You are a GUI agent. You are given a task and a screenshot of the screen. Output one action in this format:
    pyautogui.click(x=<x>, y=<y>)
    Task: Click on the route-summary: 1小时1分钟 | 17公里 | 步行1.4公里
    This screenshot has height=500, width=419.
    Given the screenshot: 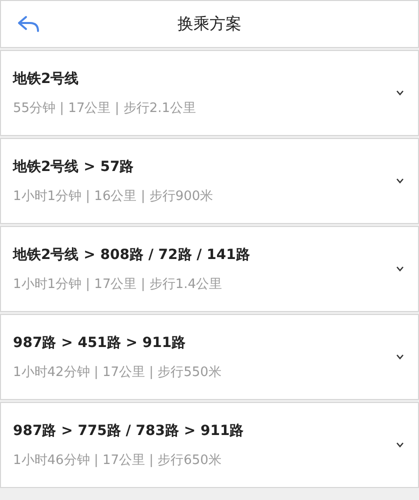 What is the action you would take?
    pyautogui.click(x=118, y=284)
    